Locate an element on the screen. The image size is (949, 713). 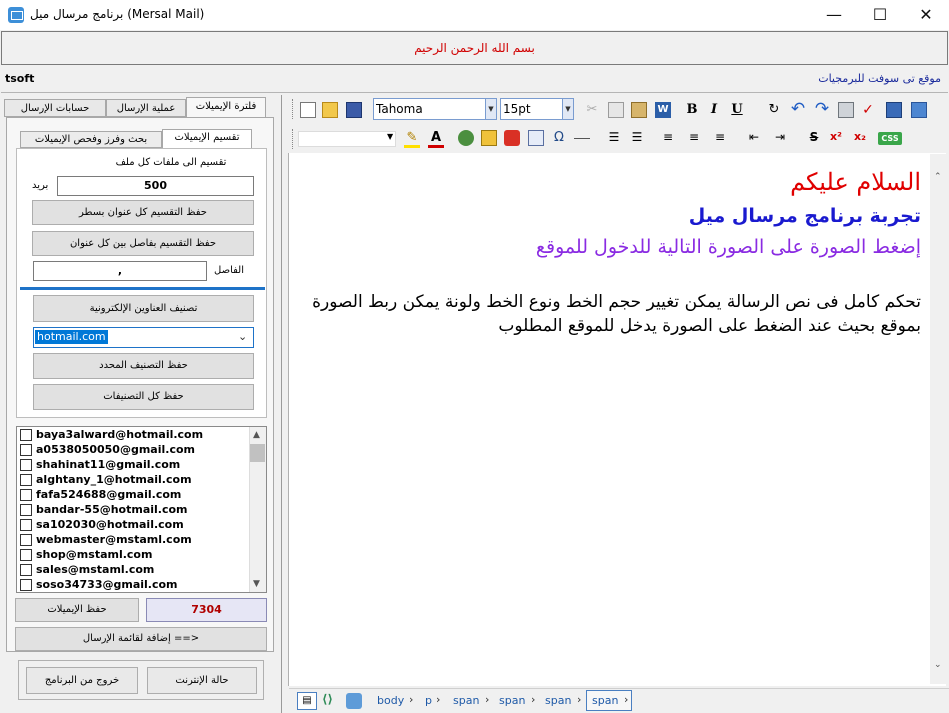
scroll-down-icon: ▼ is located at coordinates (256, 584).